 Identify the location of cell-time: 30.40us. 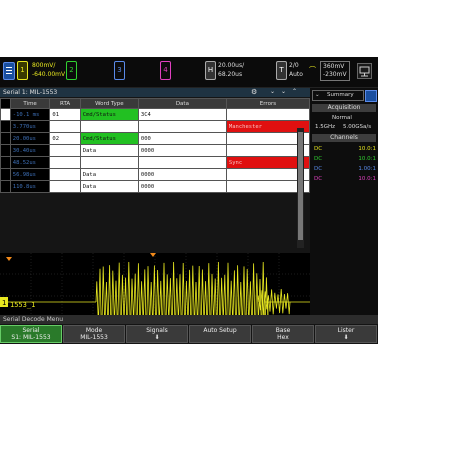
(30, 150).